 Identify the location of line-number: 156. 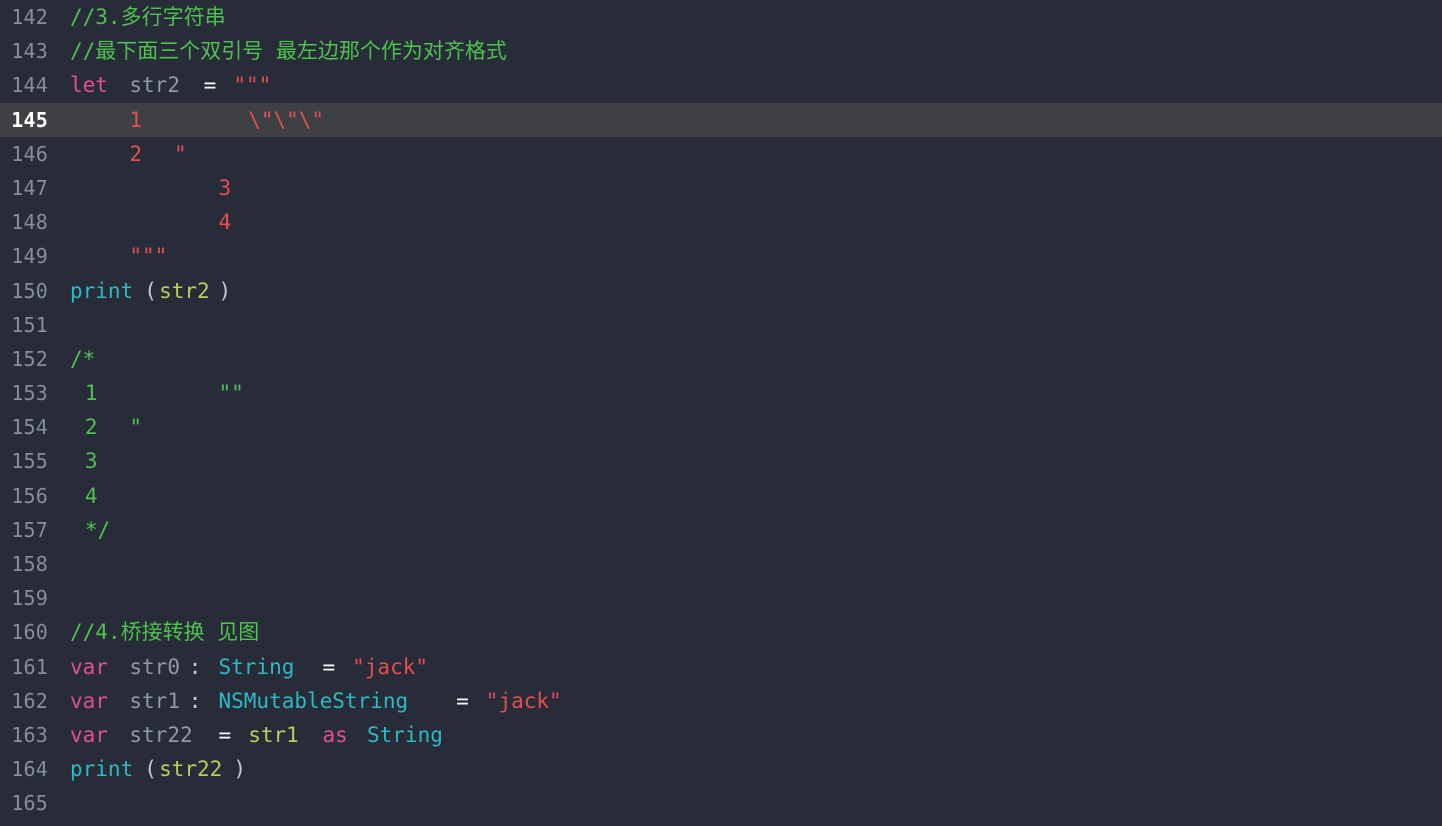
(29, 495).